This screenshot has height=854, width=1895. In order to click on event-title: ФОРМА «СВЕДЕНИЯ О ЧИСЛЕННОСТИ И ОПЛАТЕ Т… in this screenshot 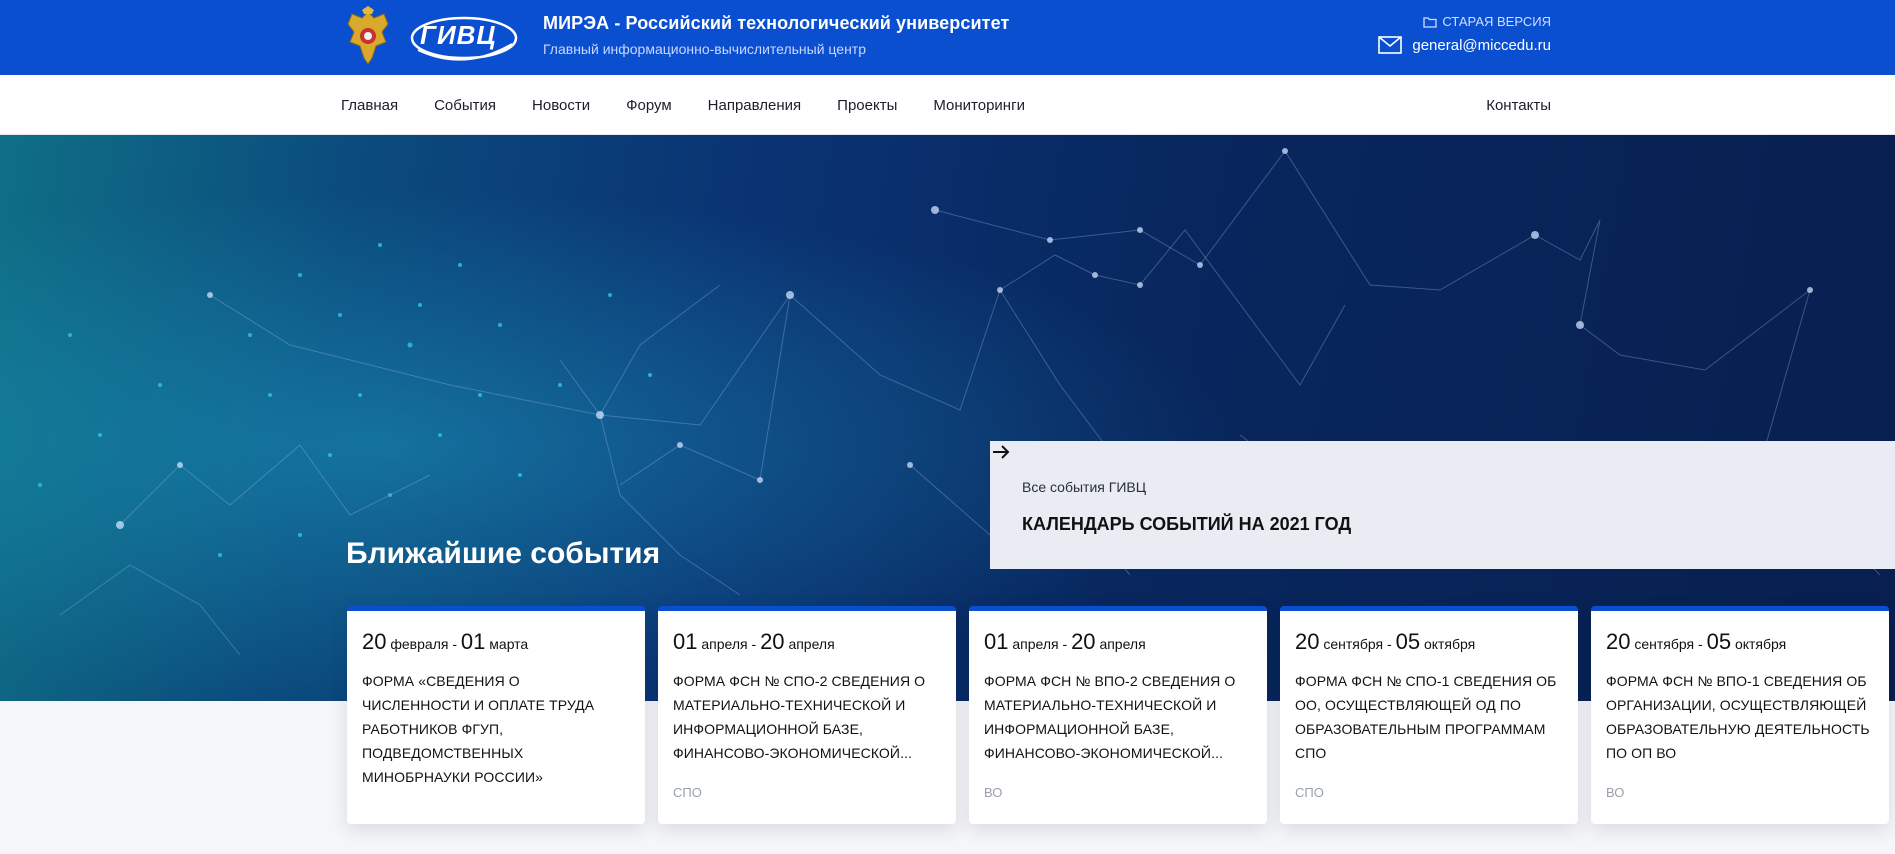, I will do `click(478, 729)`.